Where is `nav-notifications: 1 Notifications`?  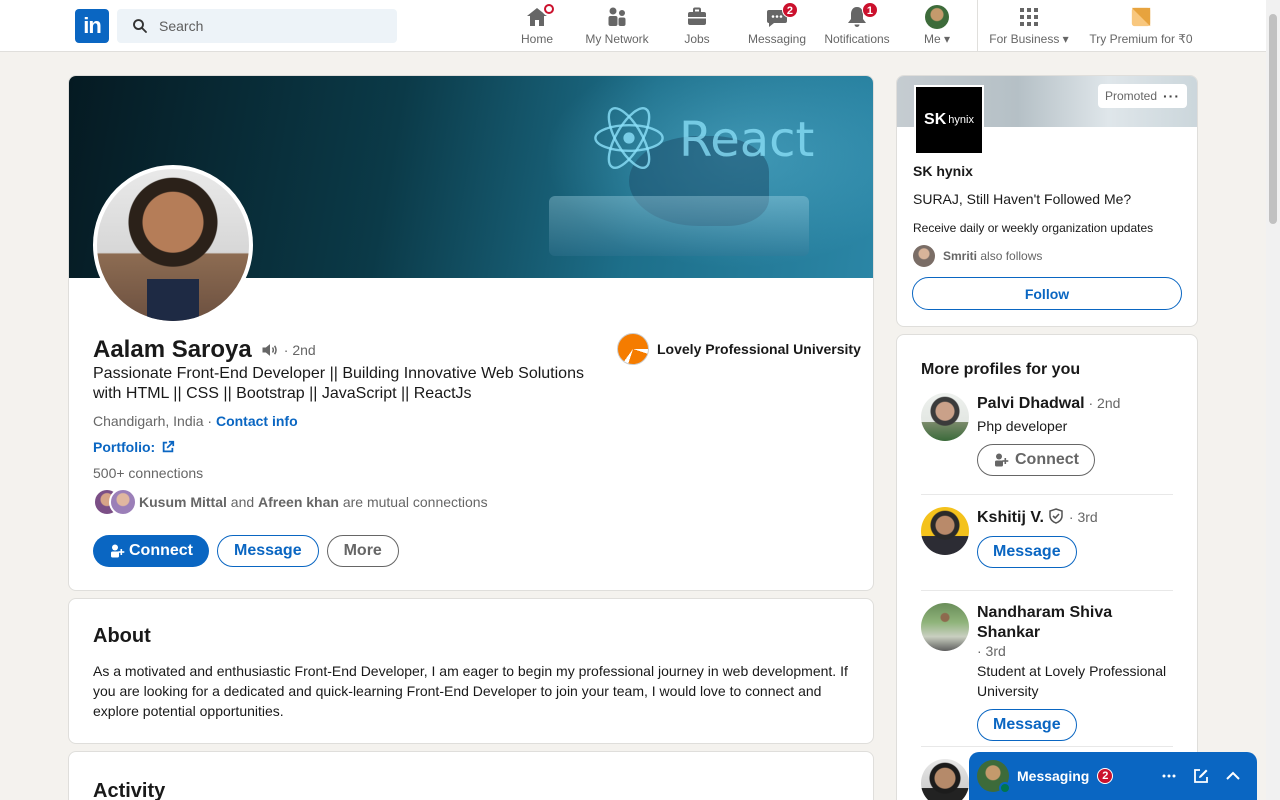
nav-notifications: 1 Notifications is located at coordinates (857, 25).